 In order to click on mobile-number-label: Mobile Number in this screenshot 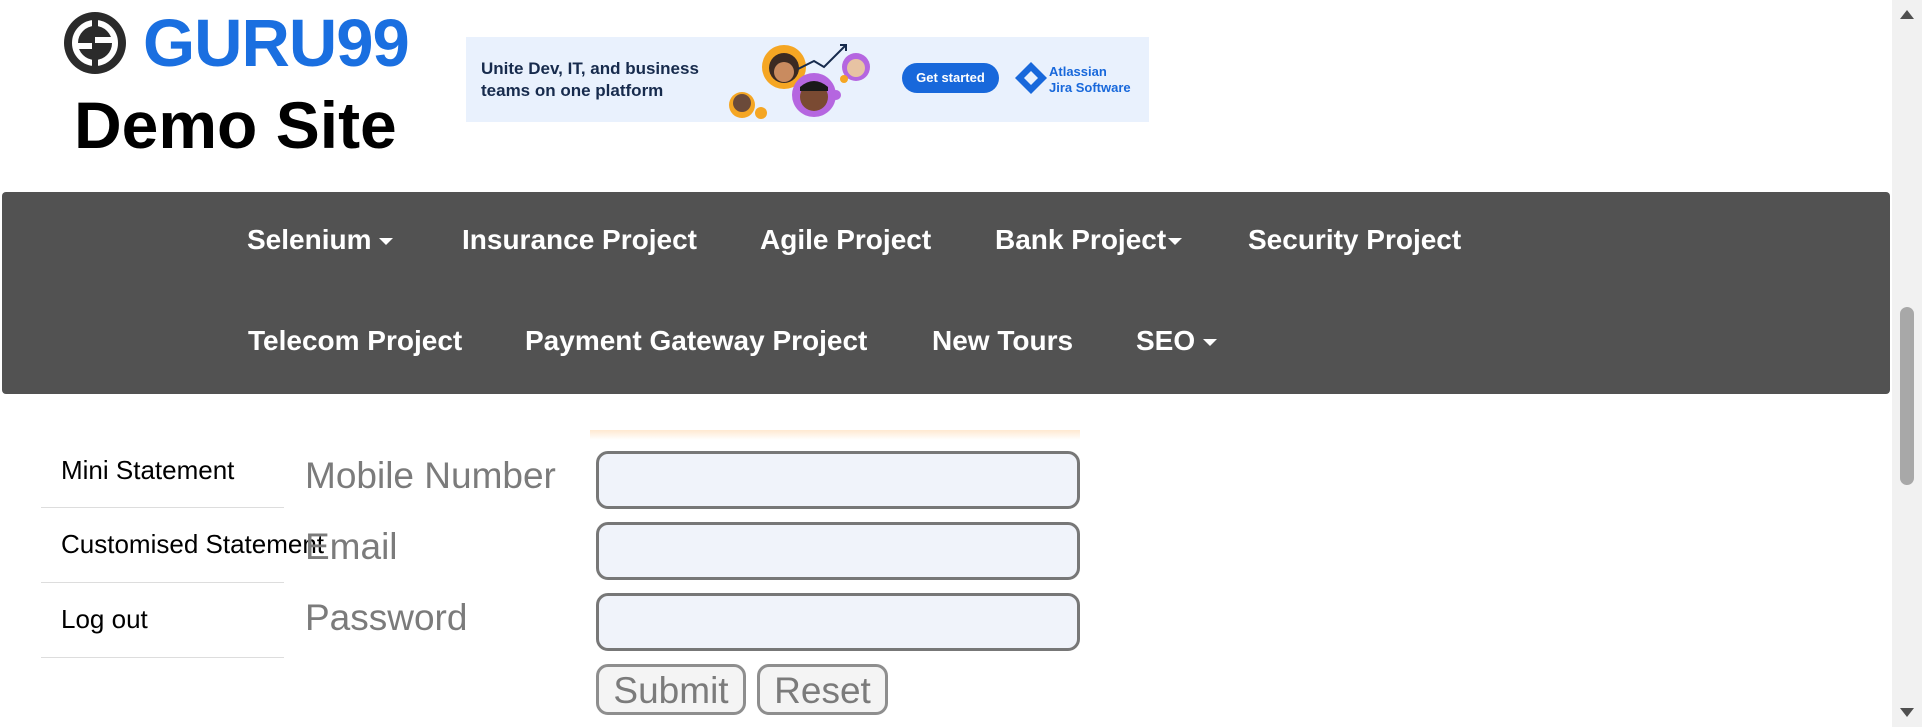, I will do `click(430, 475)`.